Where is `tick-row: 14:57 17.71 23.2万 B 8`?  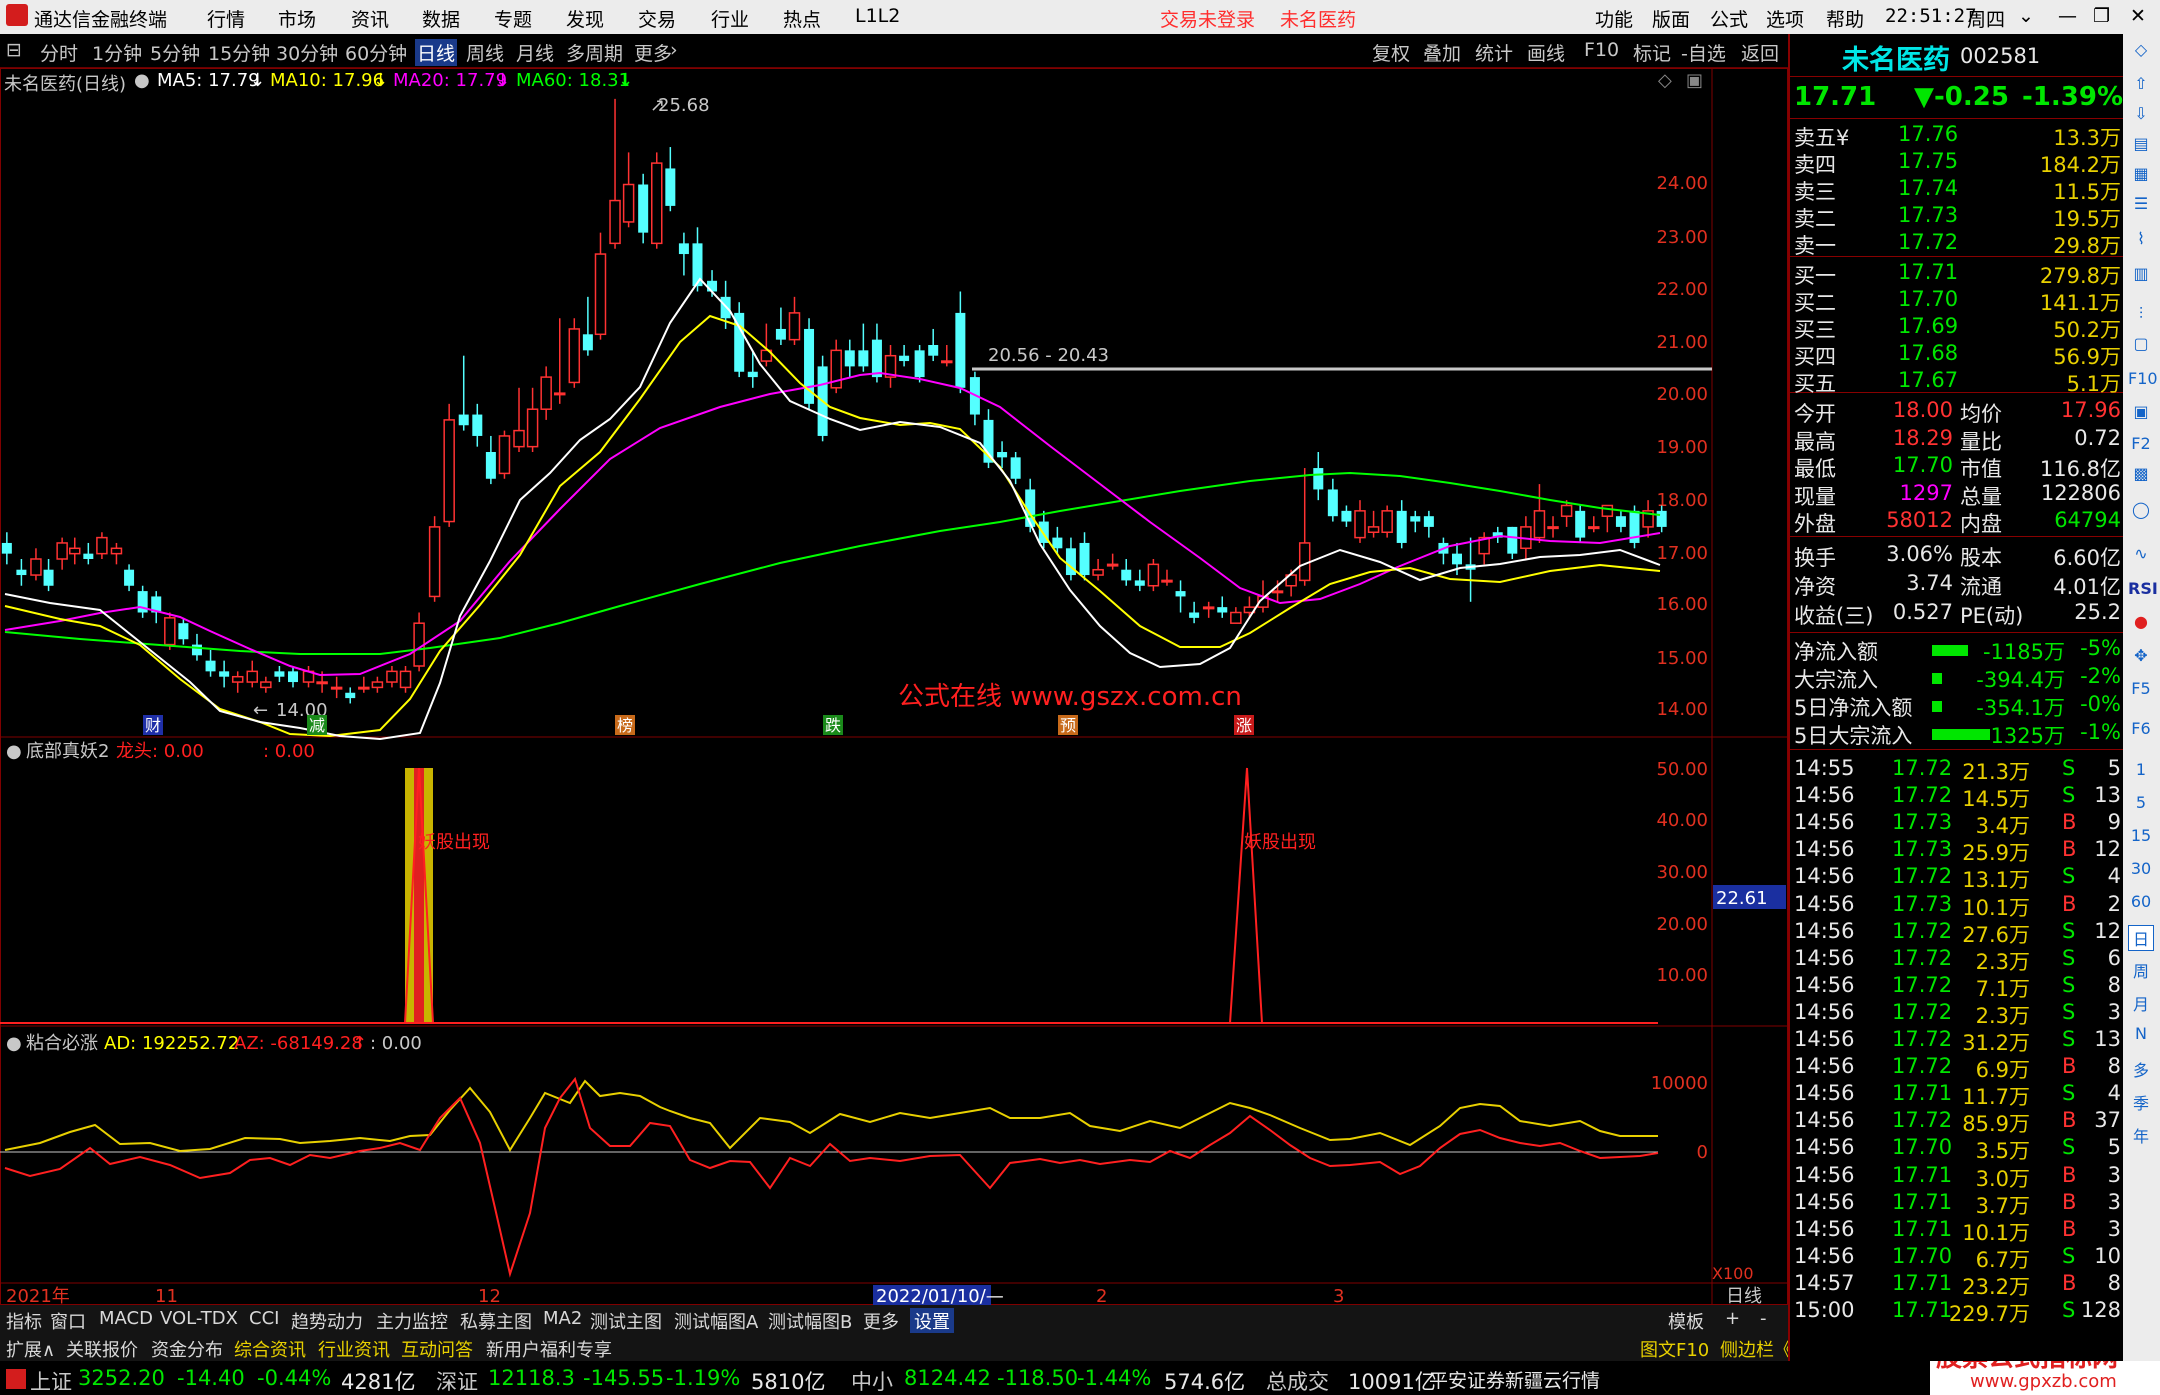
tick-row: 14:57 17.71 23.2万 B 8 is located at coordinates (1957, 1285).